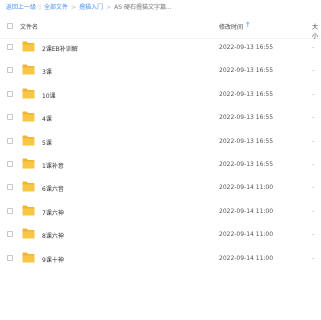 The width and height of the screenshot is (321, 320). I want to click on file-row: 7课六神 2022-09-14 11:00 -, so click(160, 211).